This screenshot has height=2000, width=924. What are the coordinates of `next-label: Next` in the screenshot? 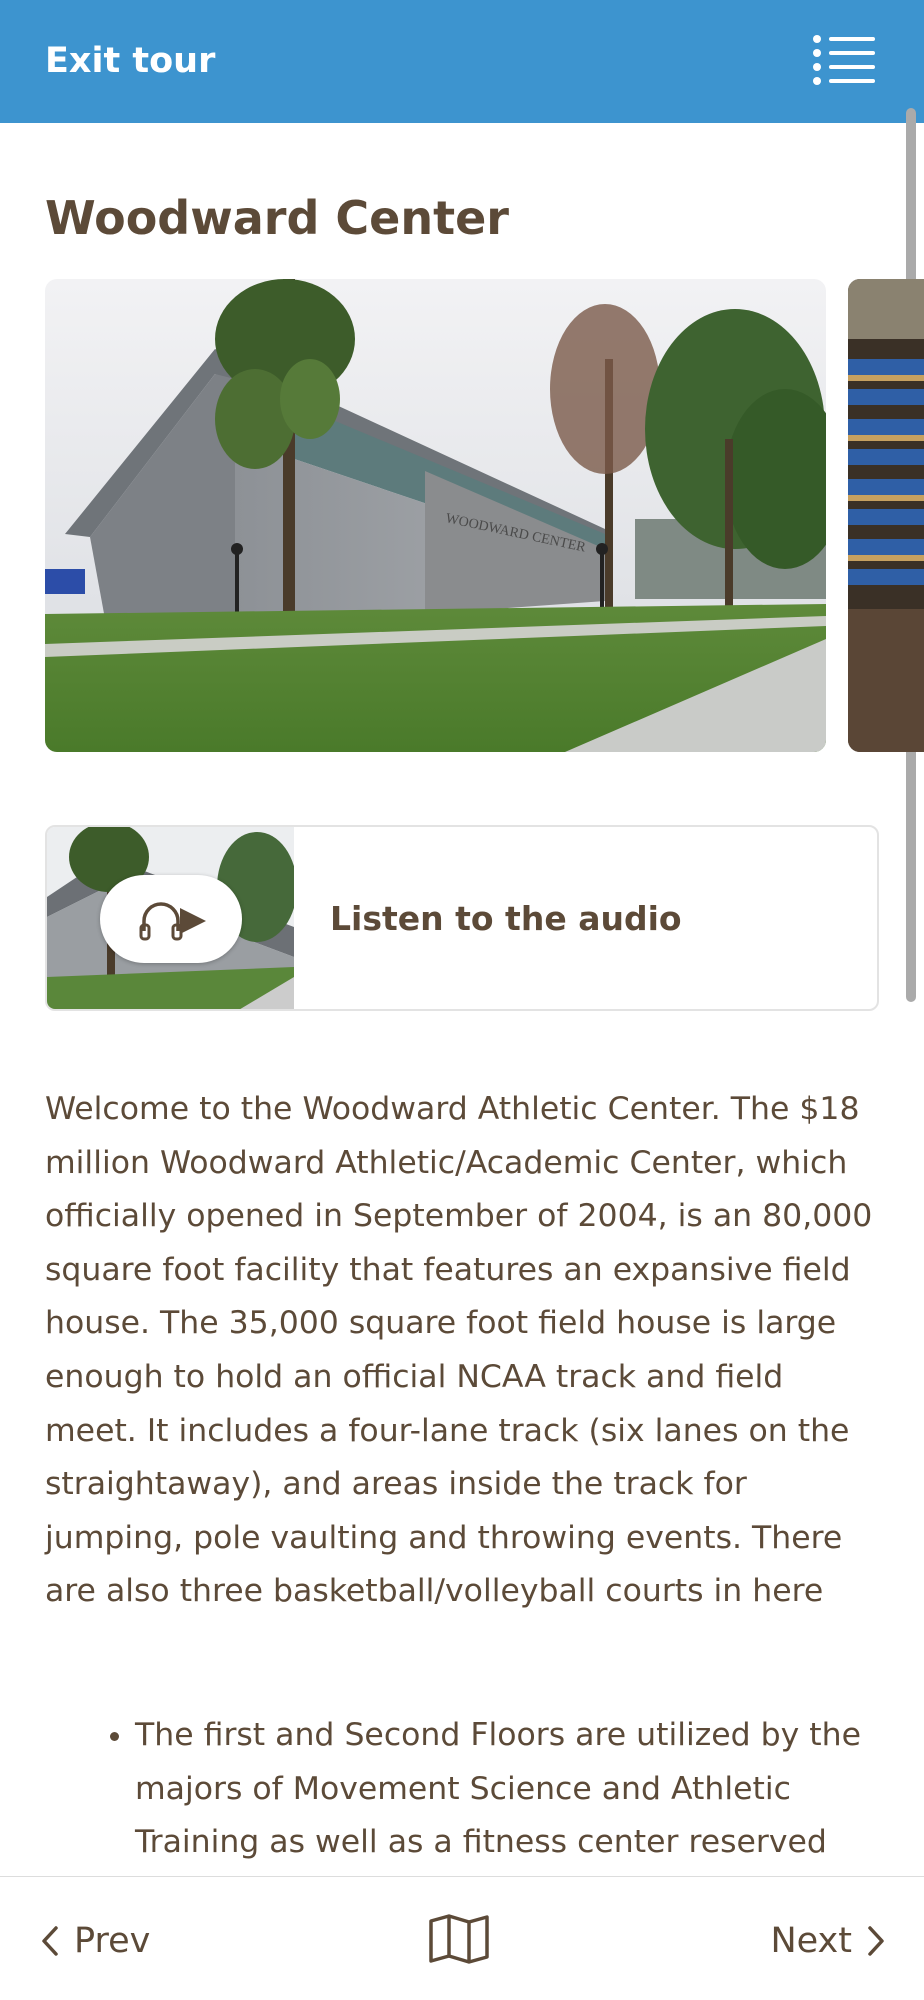 It's located at (811, 1941).